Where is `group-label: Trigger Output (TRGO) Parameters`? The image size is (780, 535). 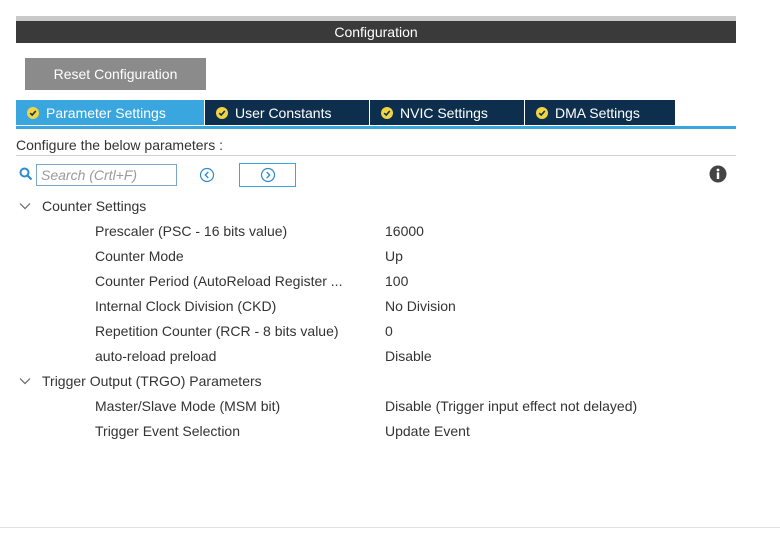
group-label: Trigger Output (TRGO) Parameters is located at coordinates (152, 381).